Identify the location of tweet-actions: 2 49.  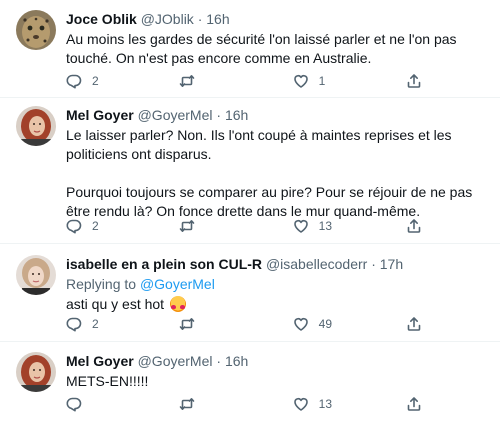
(246, 324).